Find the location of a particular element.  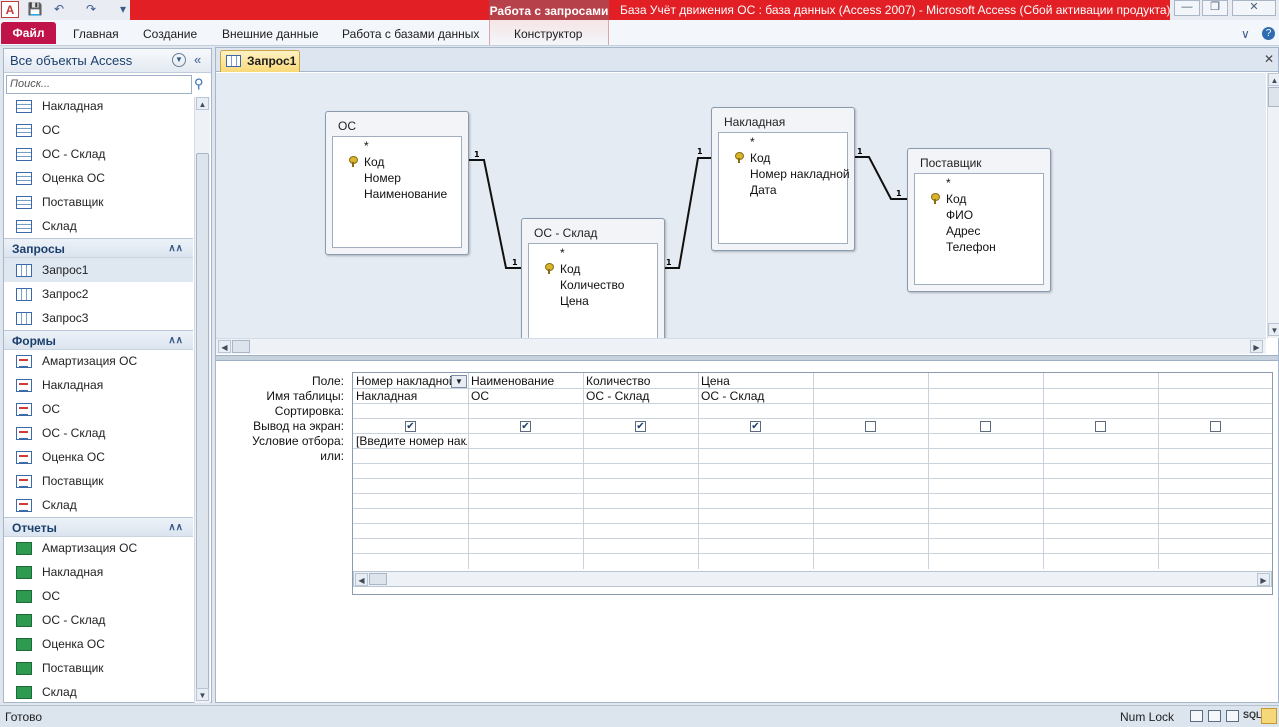

grid-criteria-cell: [Введите номер накладной] is located at coordinates (410, 441).